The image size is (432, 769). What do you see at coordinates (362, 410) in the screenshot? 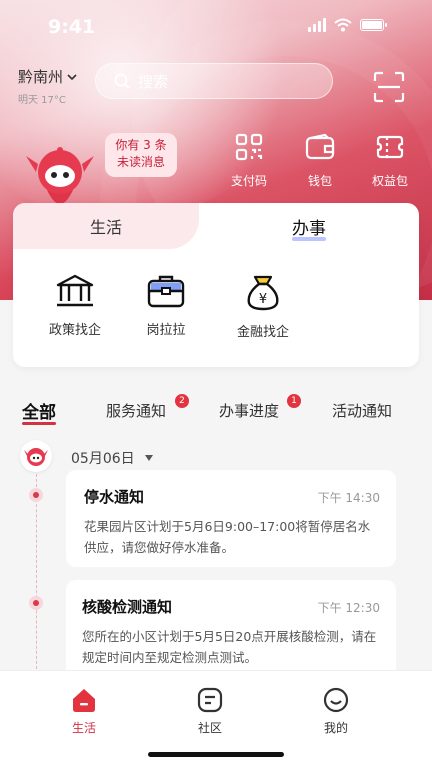
I see `notice-tab-activity: 活动通知` at bounding box center [362, 410].